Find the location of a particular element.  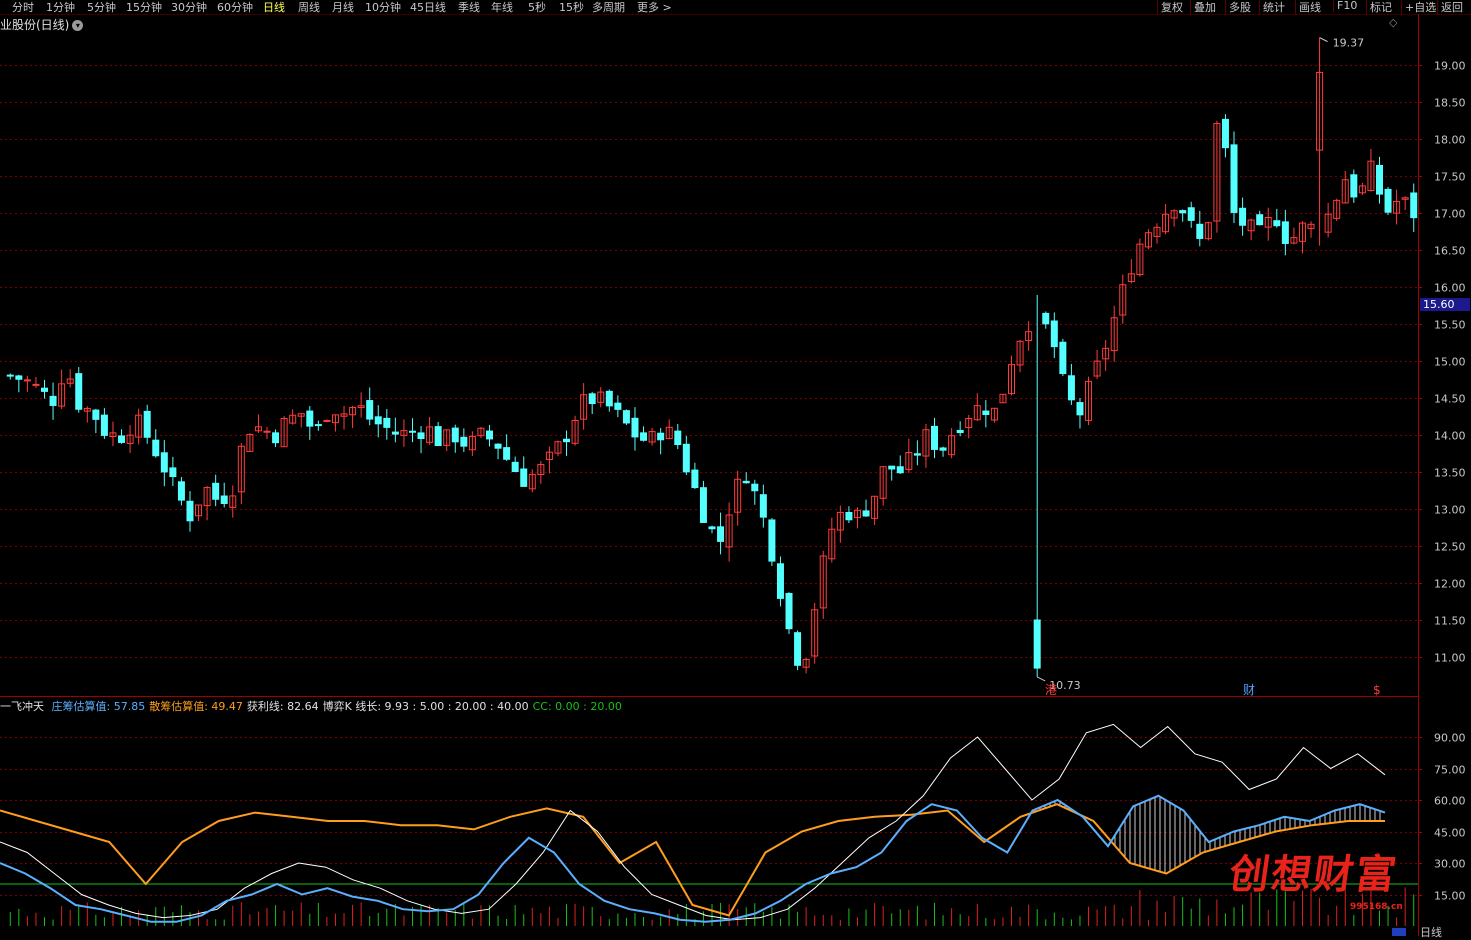

indicator-name: 一飞冲天 is located at coordinates (22, 706).